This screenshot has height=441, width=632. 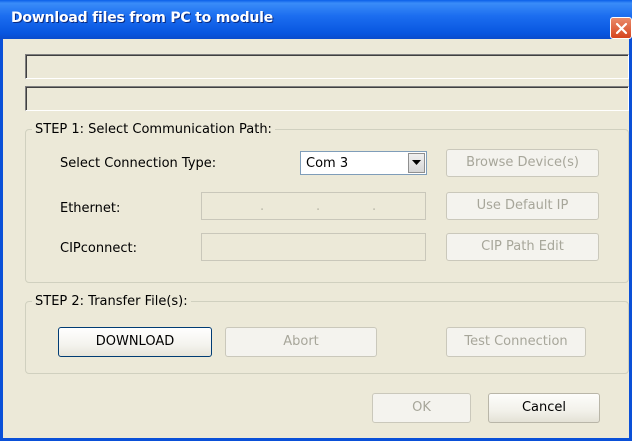 I want to click on connection-type-value: Com 3, so click(x=327, y=163).